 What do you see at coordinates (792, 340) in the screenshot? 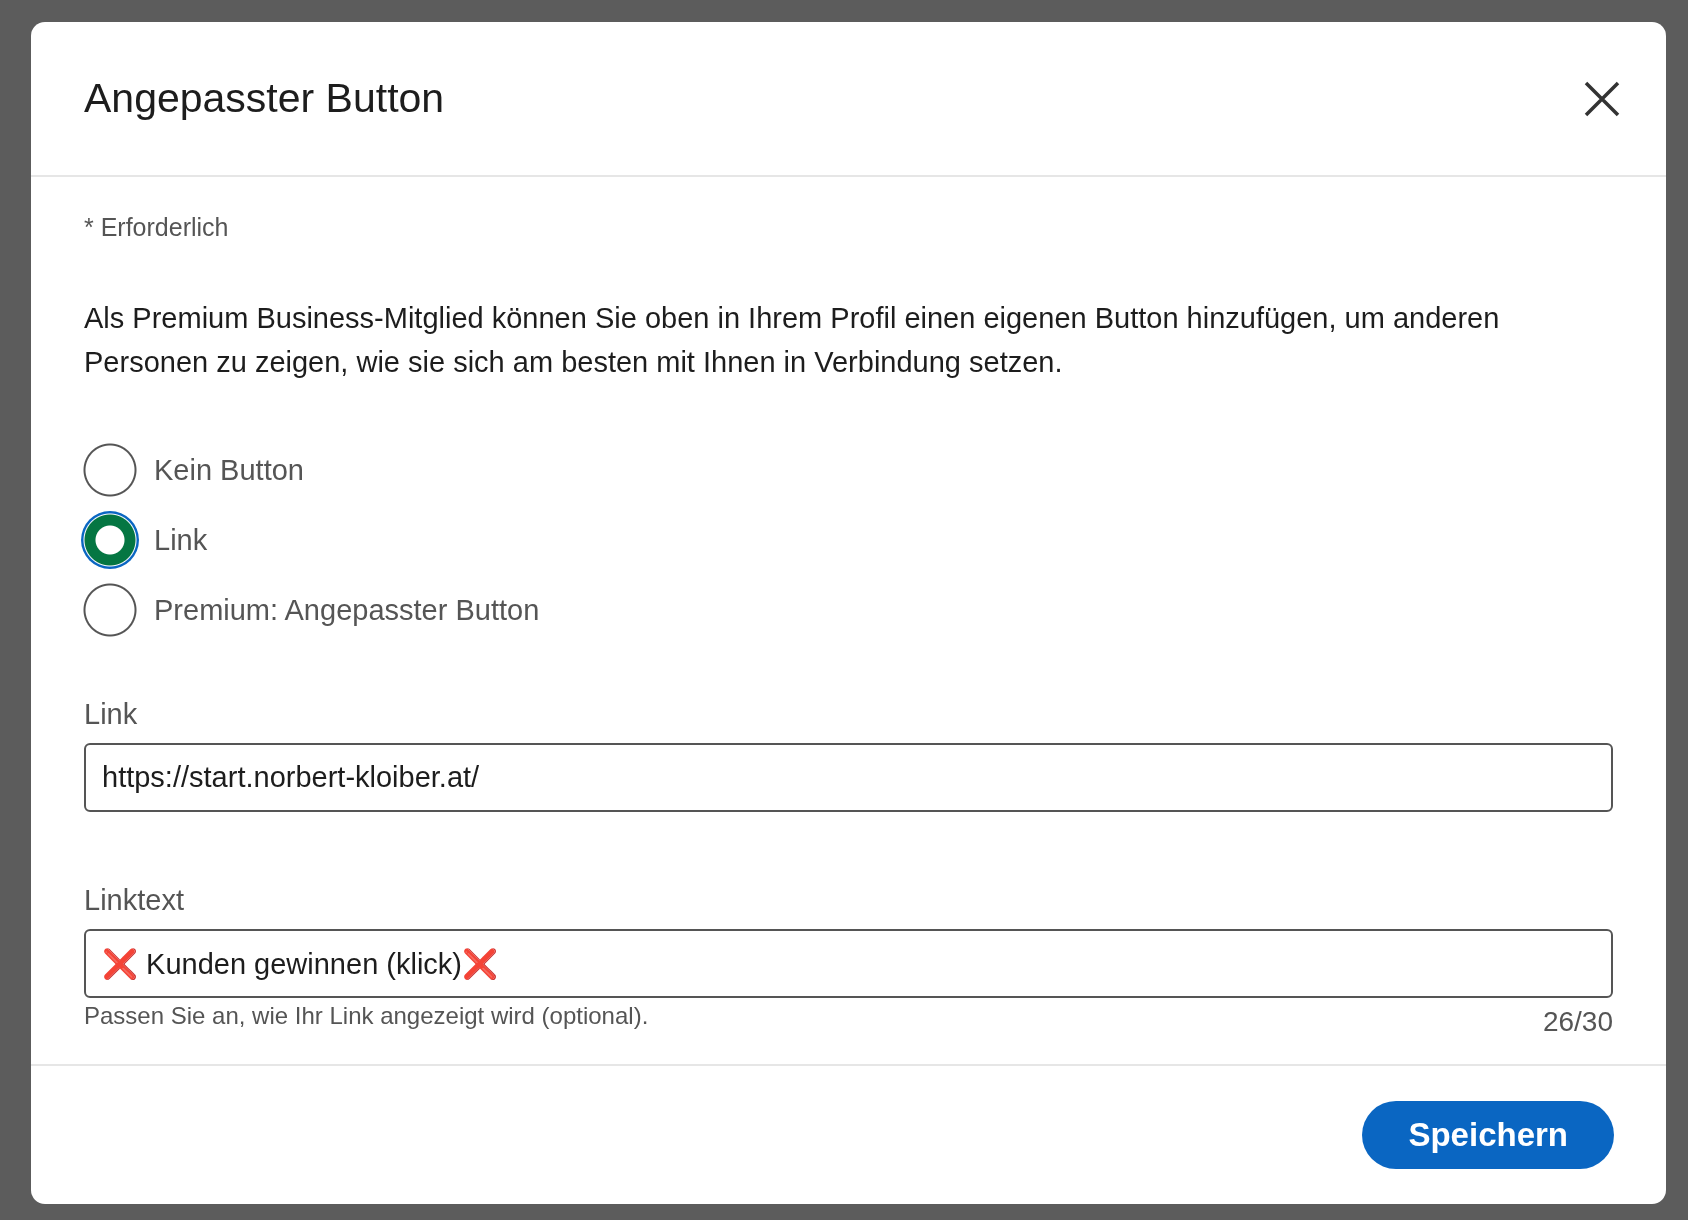
I see `description-text: Als Premium Business-Mitglied können Sie oben in Ihrem Profil einen eigenen Button hinzufügen, um anderen Personen zu zeigen, wie sie sich am besten mit Ihnen in Verbindung setzen.` at bounding box center [792, 340].